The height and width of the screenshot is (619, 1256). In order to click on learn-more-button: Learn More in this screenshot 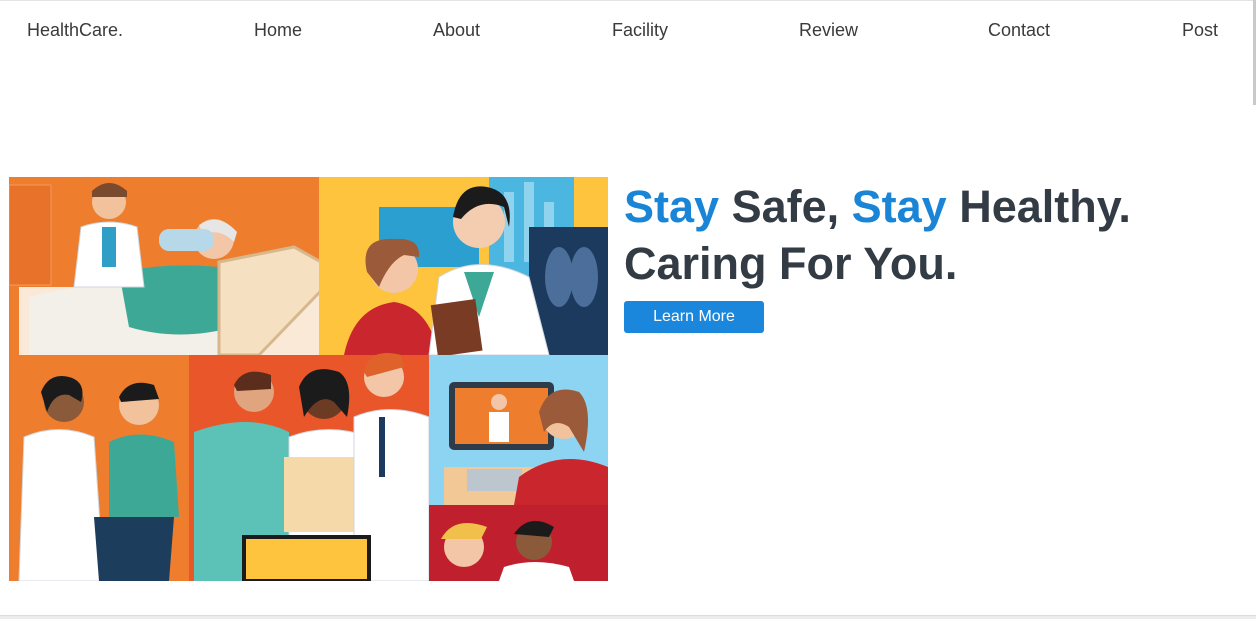, I will do `click(694, 317)`.